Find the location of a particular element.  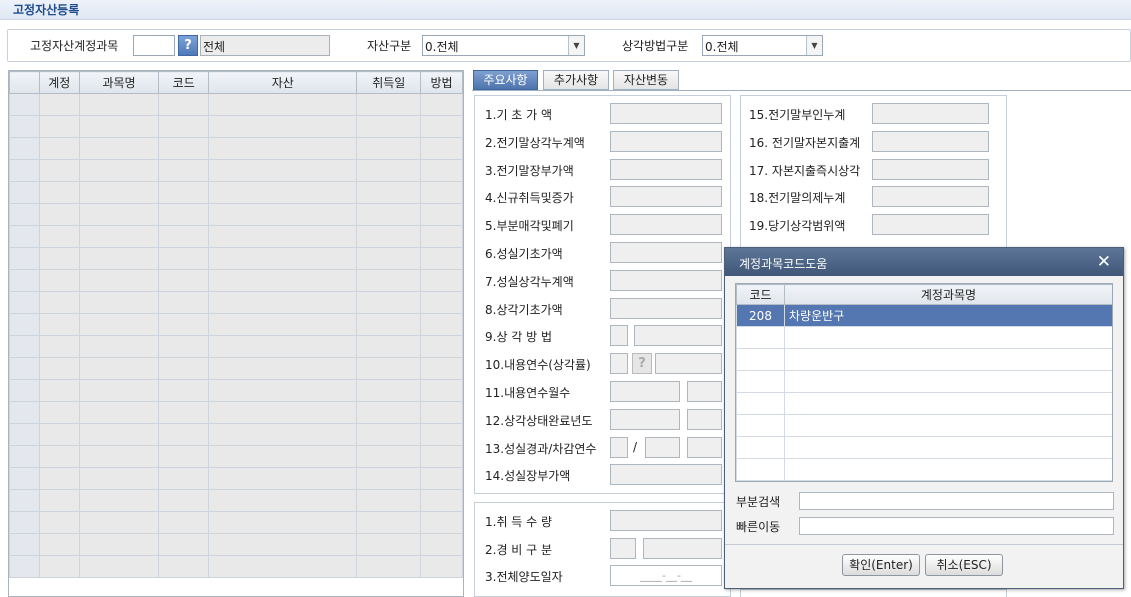

useful-life-help-button: ? is located at coordinates (642, 363).